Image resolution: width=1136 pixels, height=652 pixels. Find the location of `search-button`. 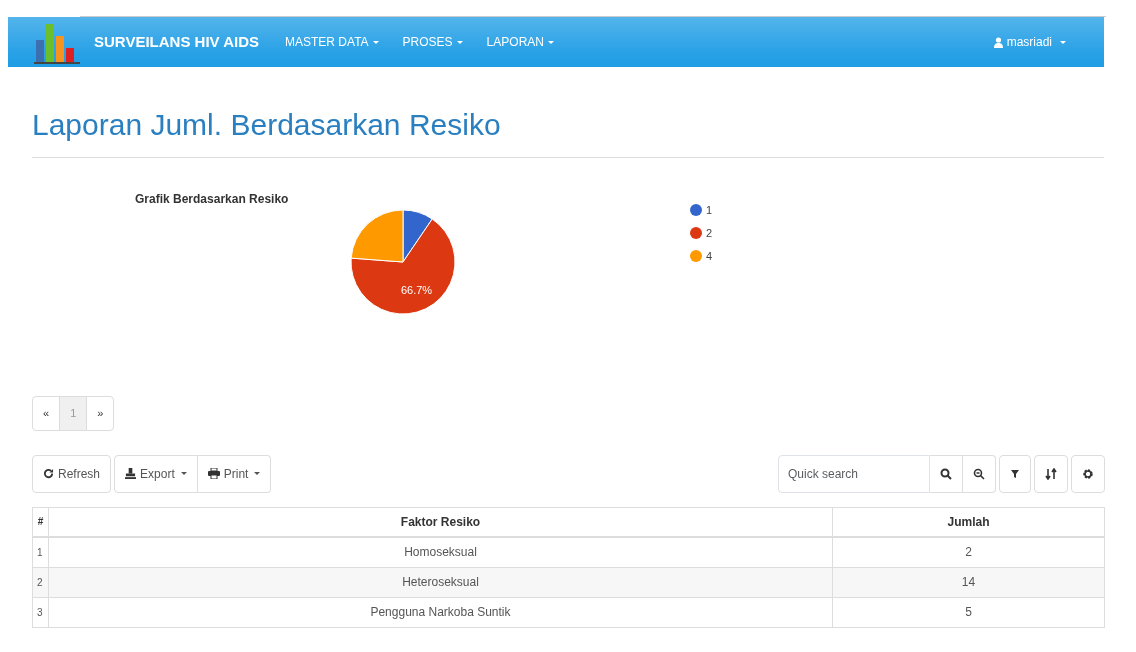

search-button is located at coordinates (946, 473).